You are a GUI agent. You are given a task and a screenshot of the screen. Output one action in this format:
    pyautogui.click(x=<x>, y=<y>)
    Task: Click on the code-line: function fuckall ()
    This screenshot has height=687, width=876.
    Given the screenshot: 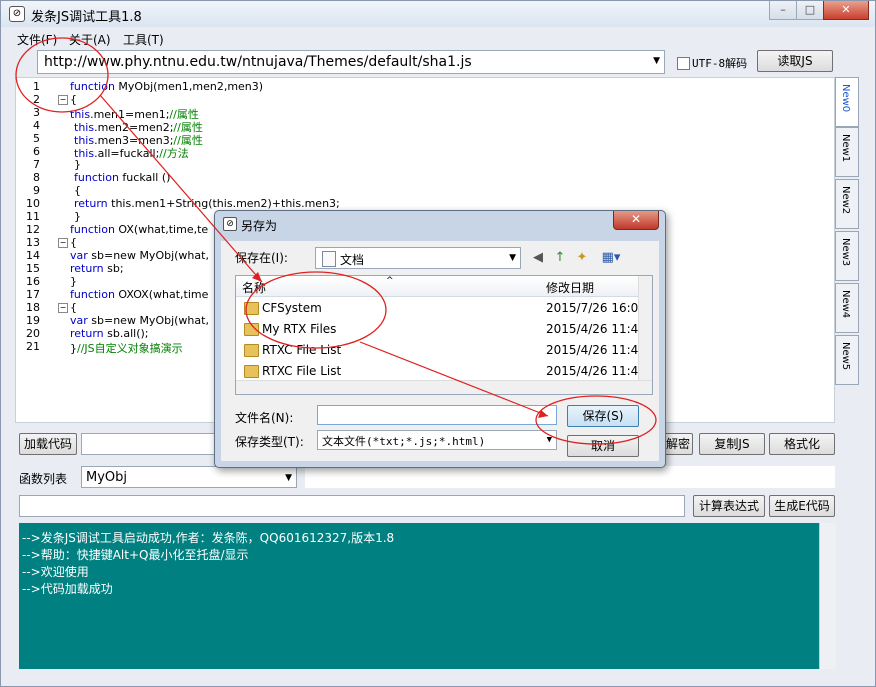 What is the action you would take?
    pyautogui.click(x=122, y=177)
    